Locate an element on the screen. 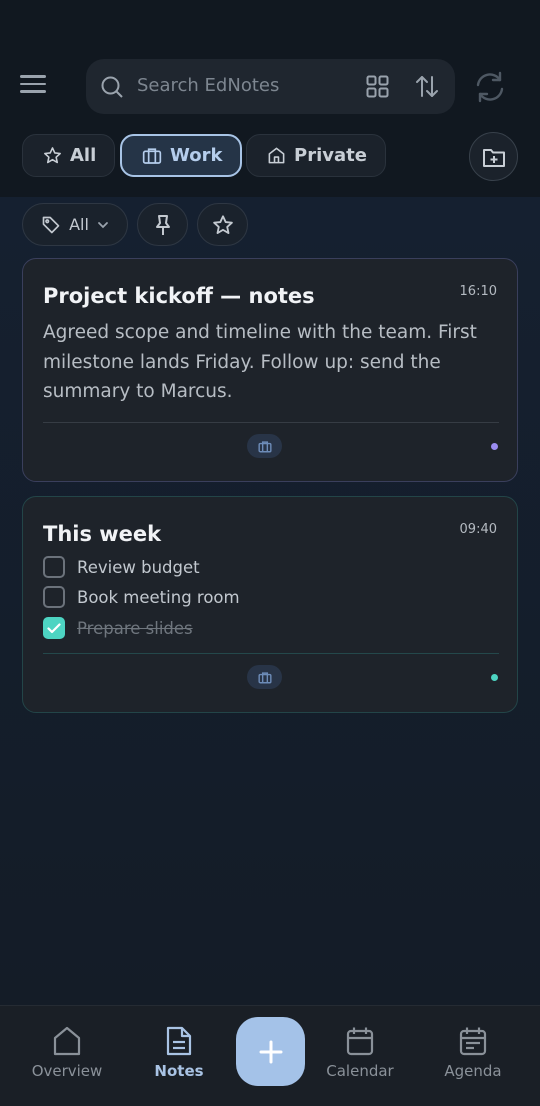 The image size is (540, 1106). folder-plus-icon is located at coordinates (493, 157).